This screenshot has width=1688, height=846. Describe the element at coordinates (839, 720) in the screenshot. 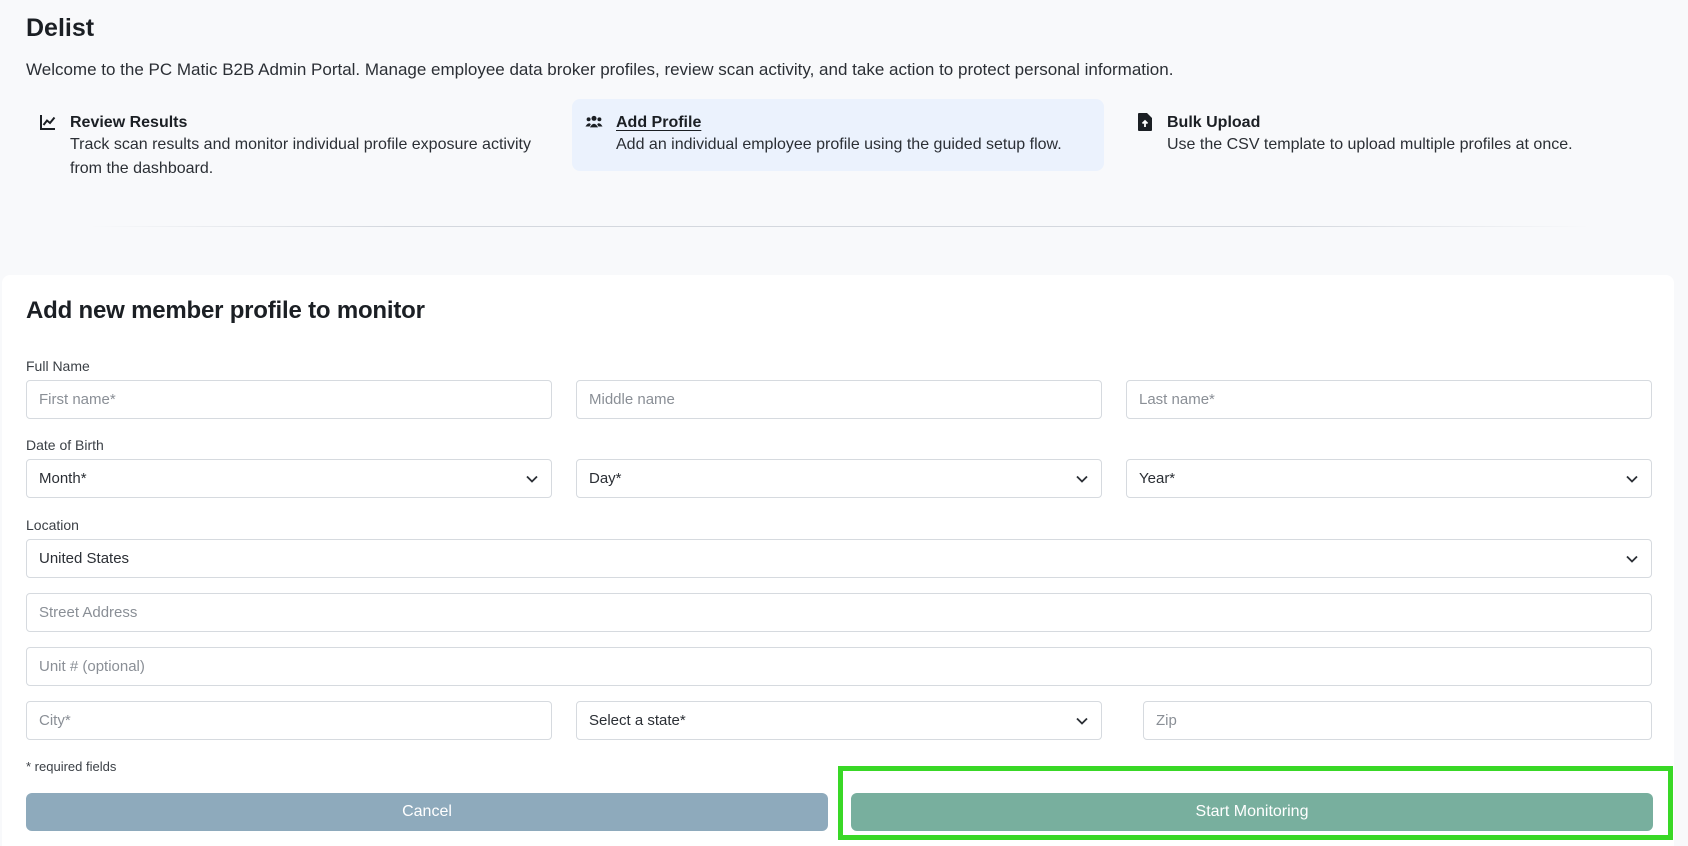

I see `state-select: Select a state*` at that location.